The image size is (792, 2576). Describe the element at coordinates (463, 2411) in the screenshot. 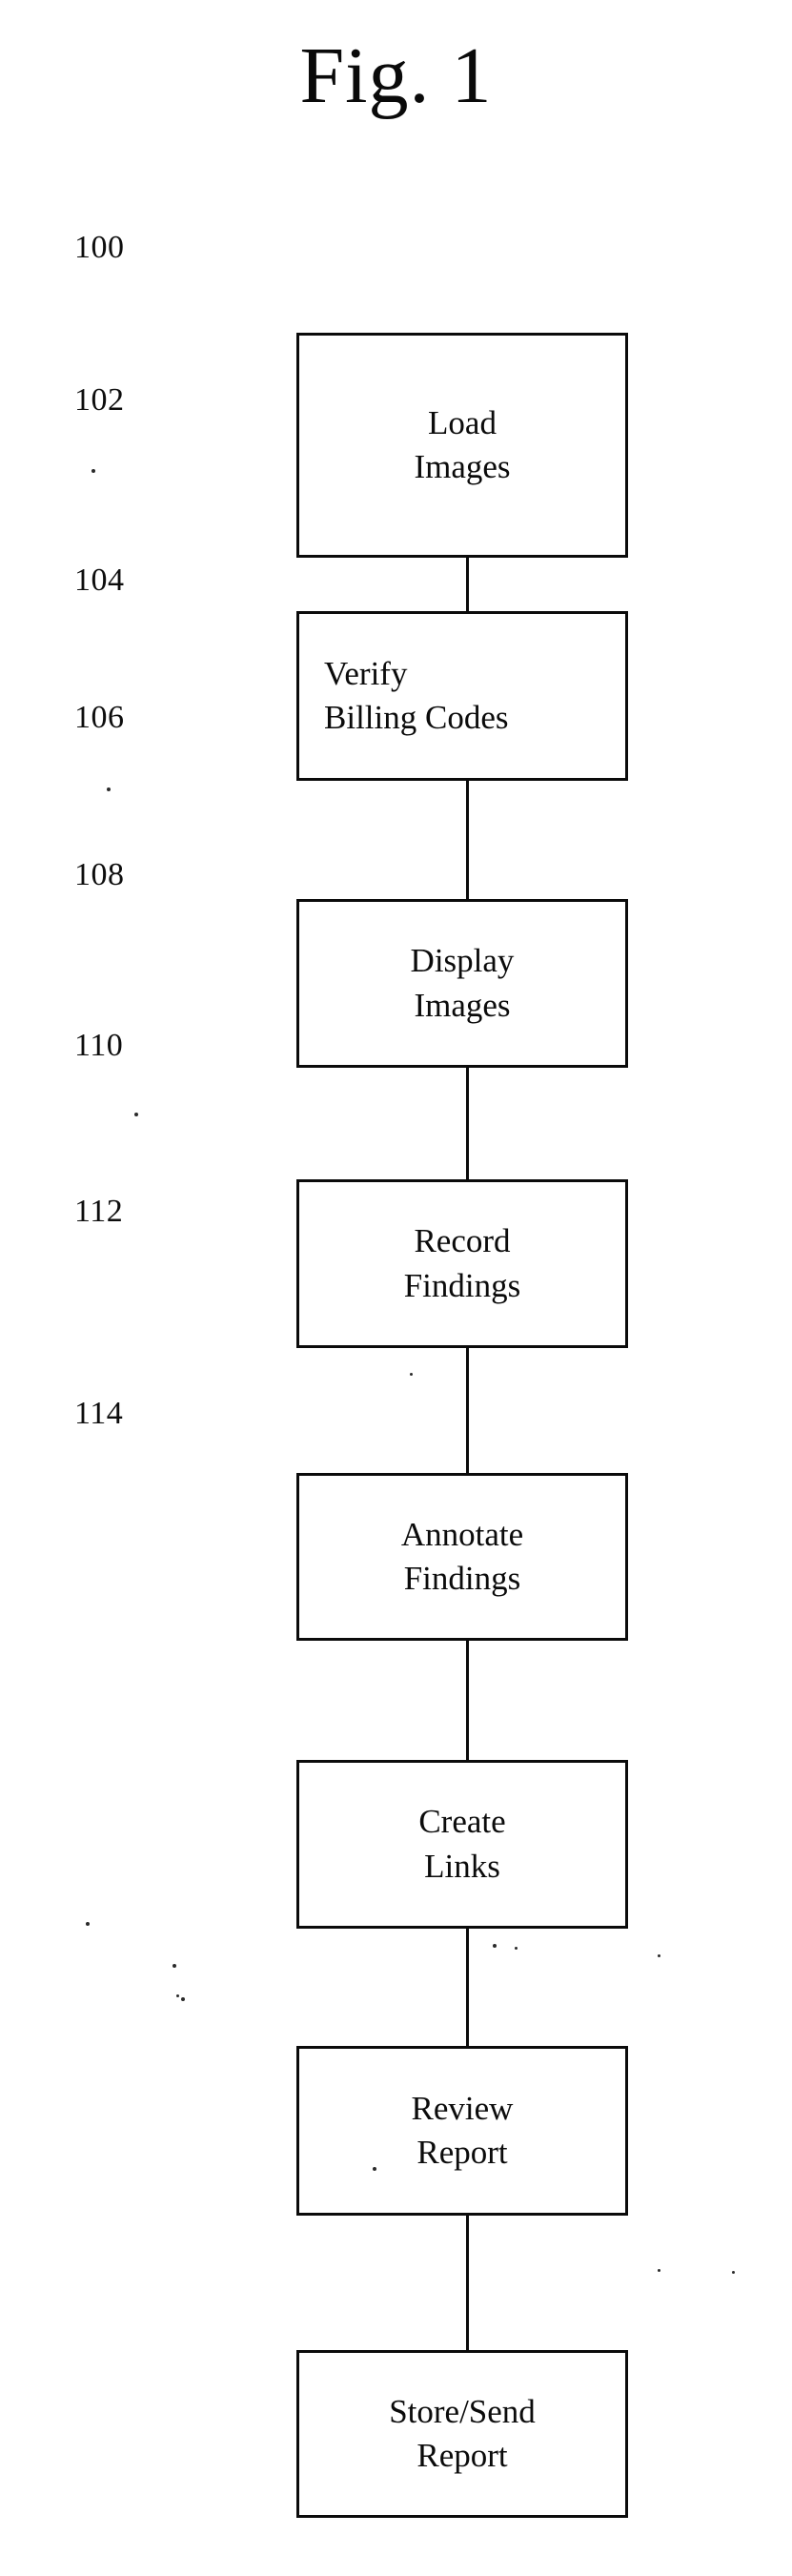

I see `process-box-label-line: Store/Send` at that location.